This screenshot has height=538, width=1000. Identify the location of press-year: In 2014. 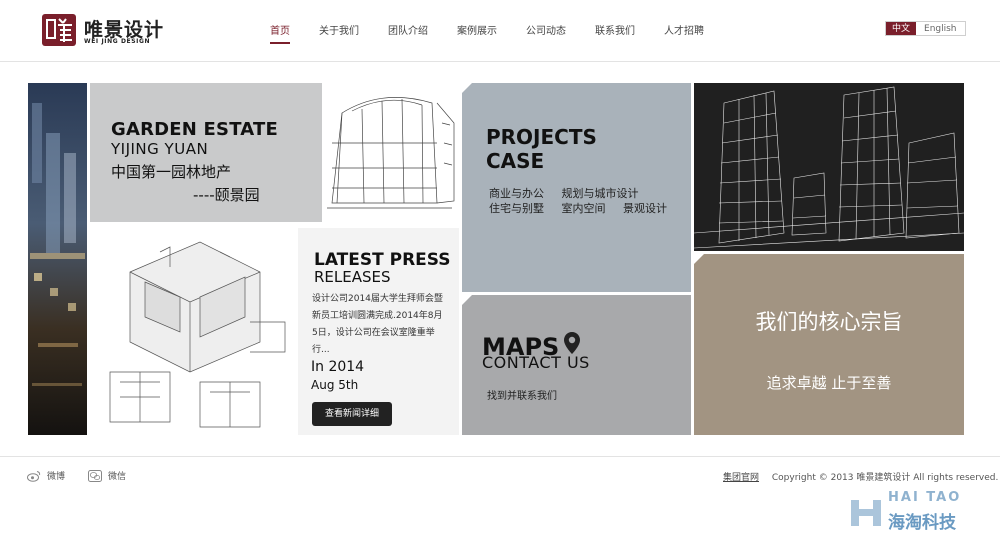
(338, 367).